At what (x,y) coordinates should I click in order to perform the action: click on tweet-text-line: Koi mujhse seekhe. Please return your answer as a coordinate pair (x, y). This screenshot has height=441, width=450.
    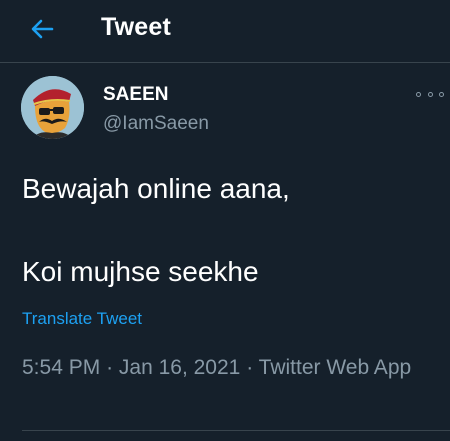
    Looking at the image, I should click on (140, 271).